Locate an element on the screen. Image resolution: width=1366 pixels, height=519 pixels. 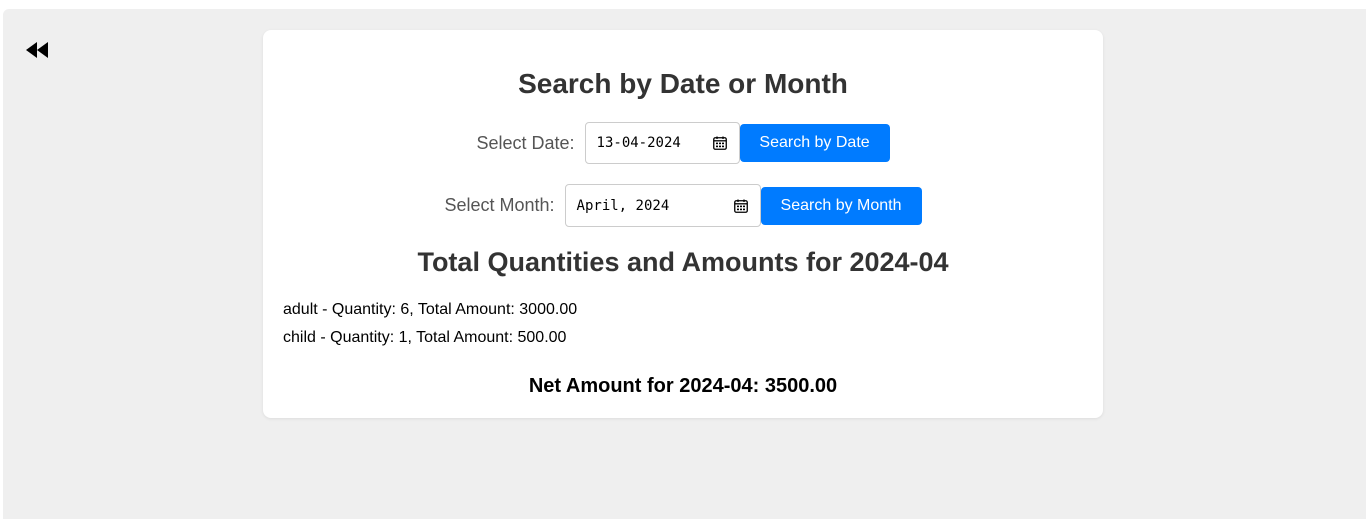
date-label: Select Date: is located at coordinates (525, 142).